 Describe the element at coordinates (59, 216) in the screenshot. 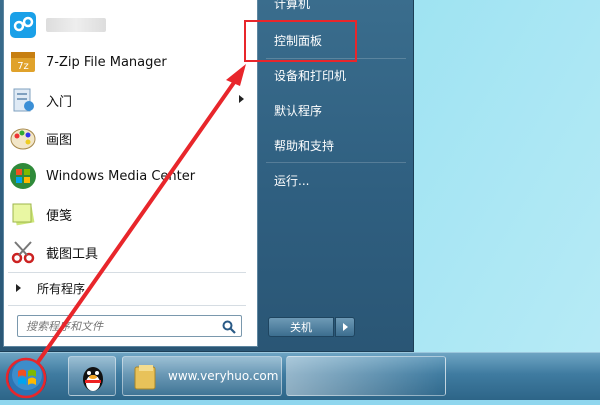

I see `app-item-label: 便笺` at that location.